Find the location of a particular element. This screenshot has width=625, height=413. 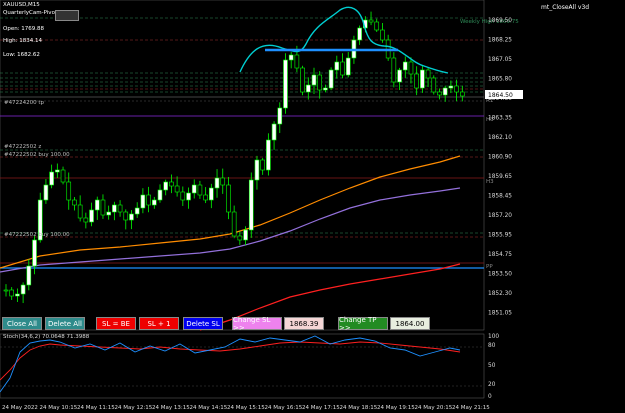

delete-all-button: Delete All is located at coordinates (65, 323).